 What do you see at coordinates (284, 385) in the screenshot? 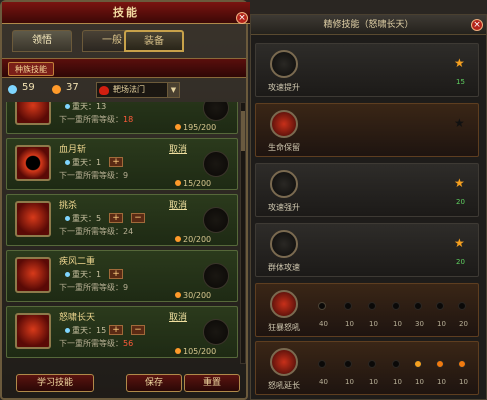
I see `refine-label: 怒吼延长` at bounding box center [284, 385].